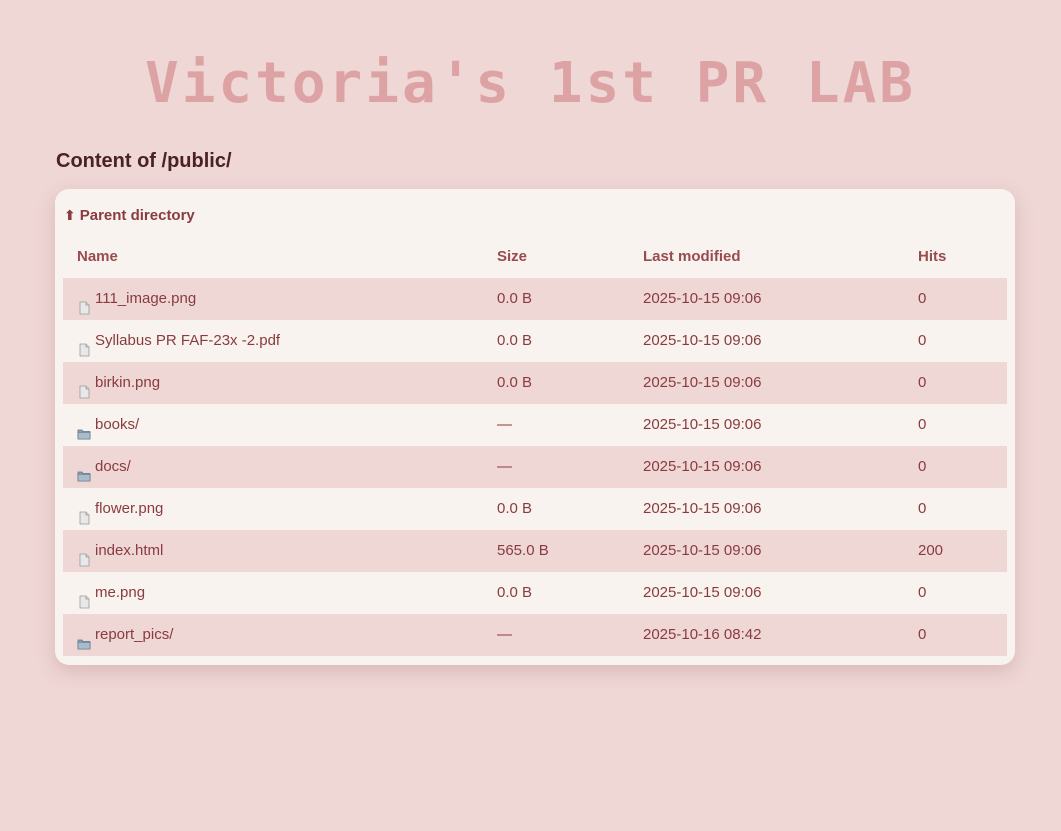 The width and height of the screenshot is (1061, 831). Describe the element at coordinates (931, 550) in the screenshot. I see `hits-cell: 200` at that location.